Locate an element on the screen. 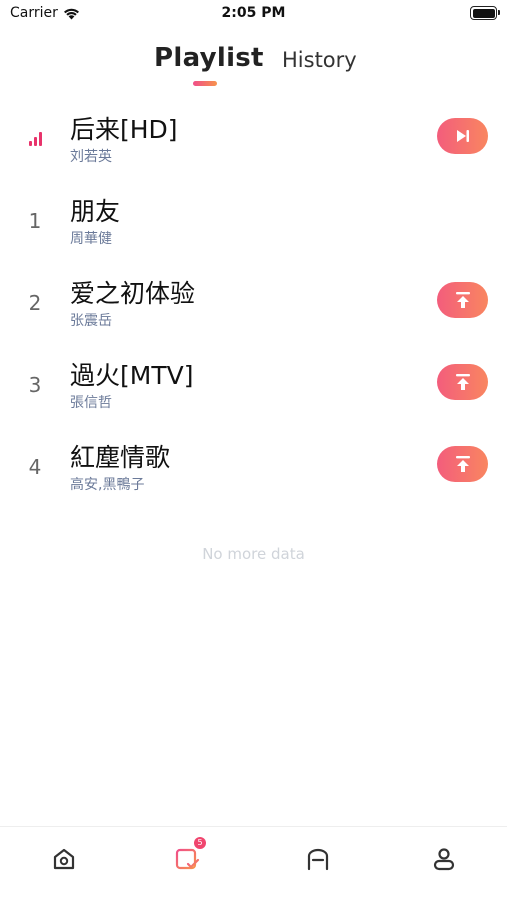 The image size is (507, 900). status-bar: Carrier 2:05 PM is located at coordinates (253, 15).